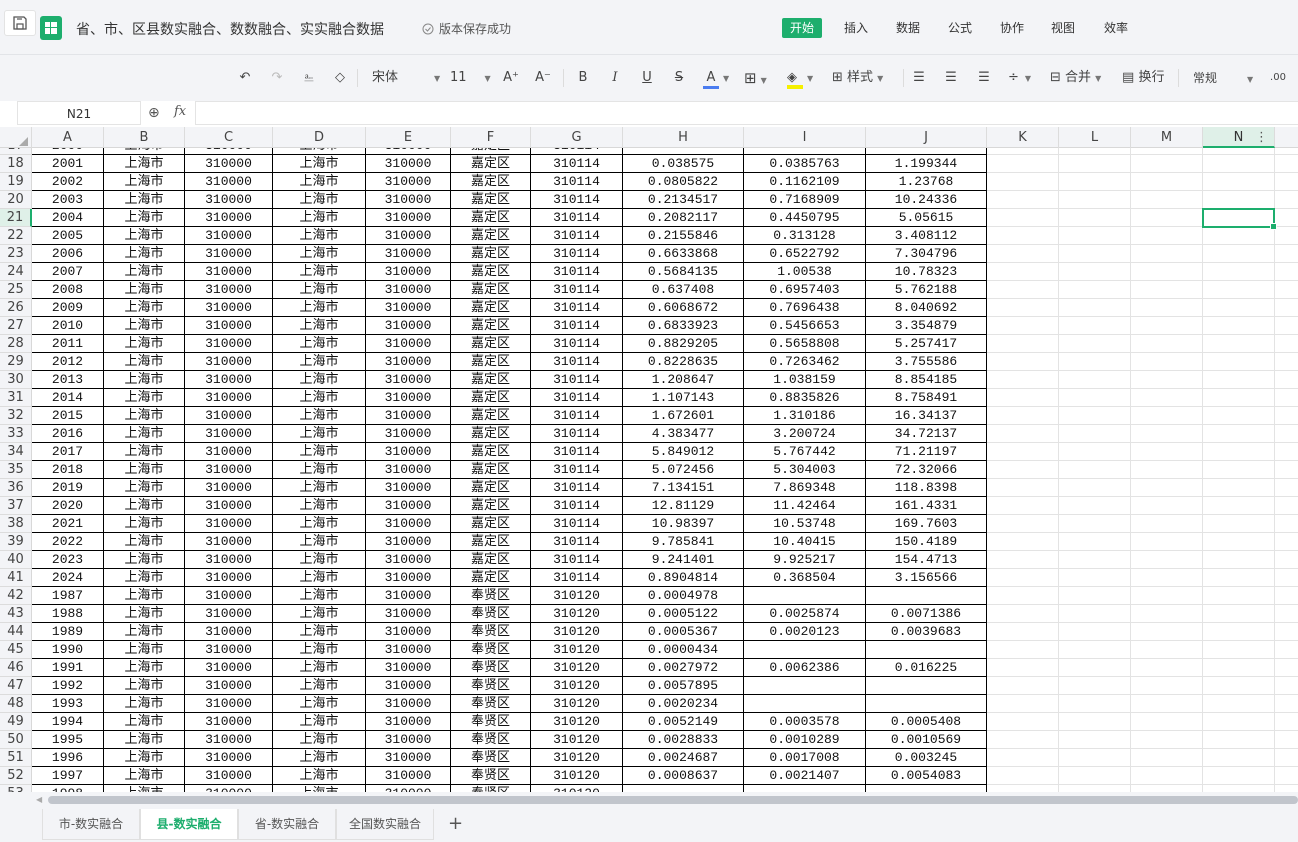 The width and height of the screenshot is (1298, 842). What do you see at coordinates (408, 182) in the screenshot?
I see `cell-E19: 310000` at bounding box center [408, 182].